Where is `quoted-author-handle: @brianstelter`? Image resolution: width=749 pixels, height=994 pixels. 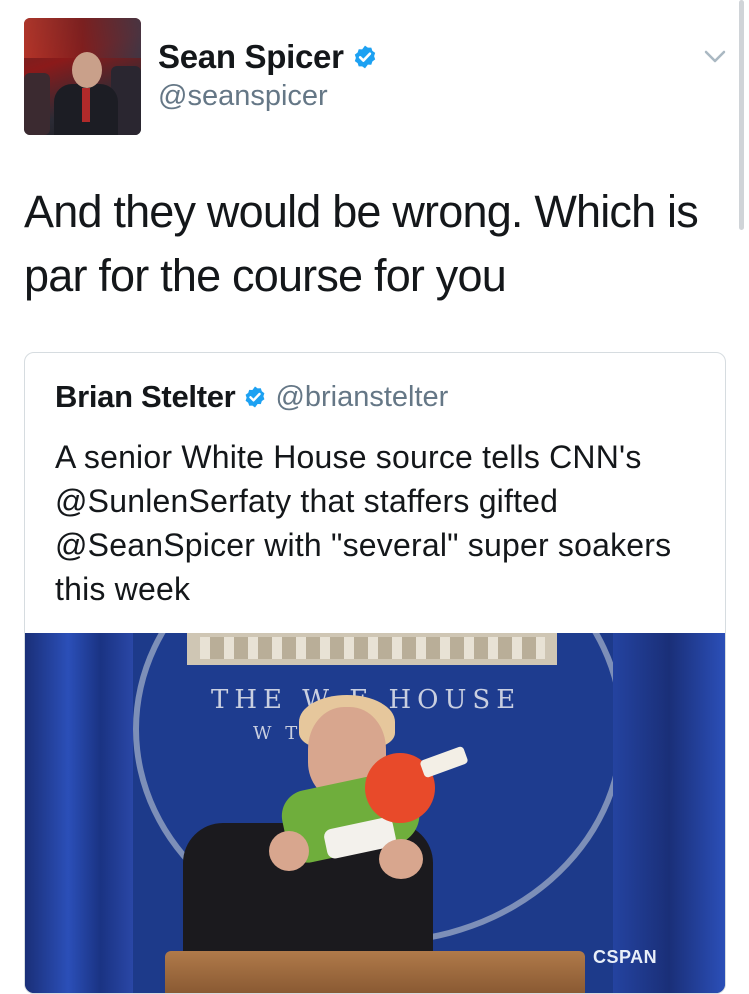 quoted-author-handle: @brianstelter is located at coordinates (362, 396).